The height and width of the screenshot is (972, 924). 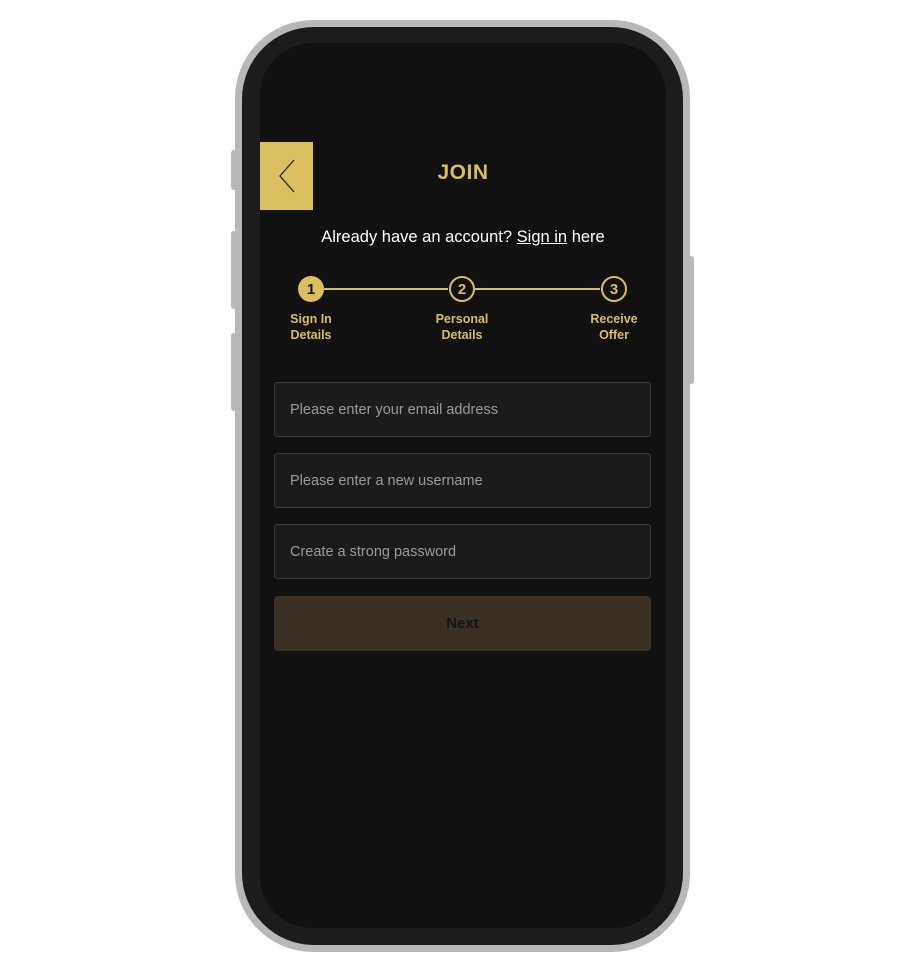 What do you see at coordinates (311, 327) in the screenshot?
I see `step-1-label: Sign In Details` at bounding box center [311, 327].